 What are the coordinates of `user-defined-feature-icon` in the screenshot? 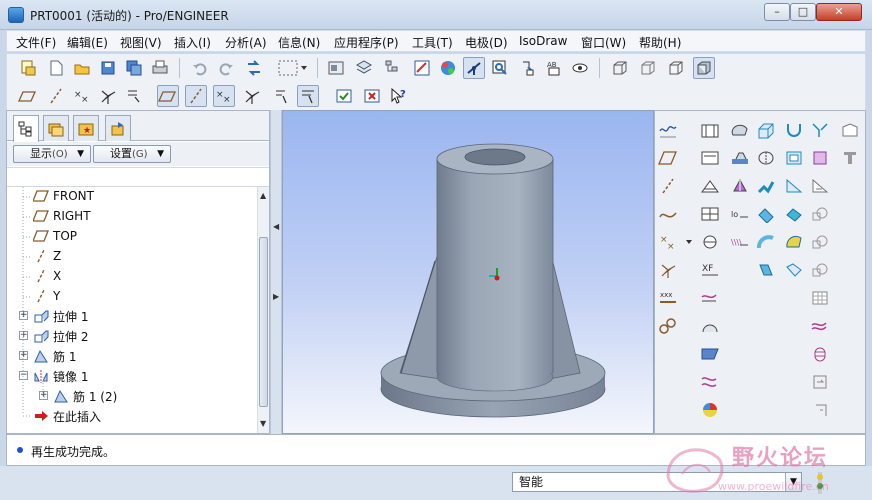 It's located at (820, 410).